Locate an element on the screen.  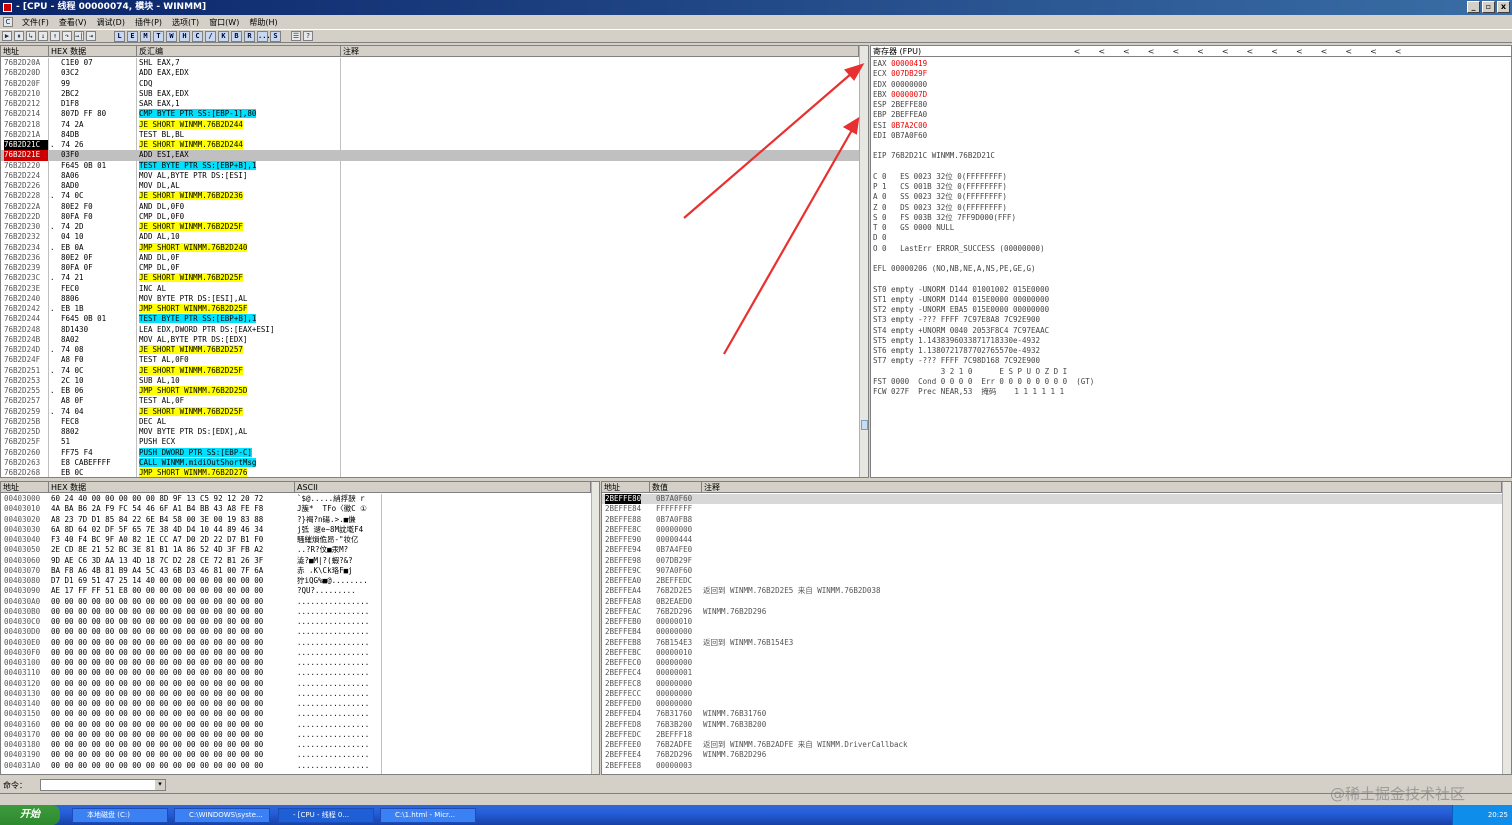
disasm-row: 76B2D230. 74 2D JE SHORT WINMM.76B2D25F is located at coordinates (430, 227).